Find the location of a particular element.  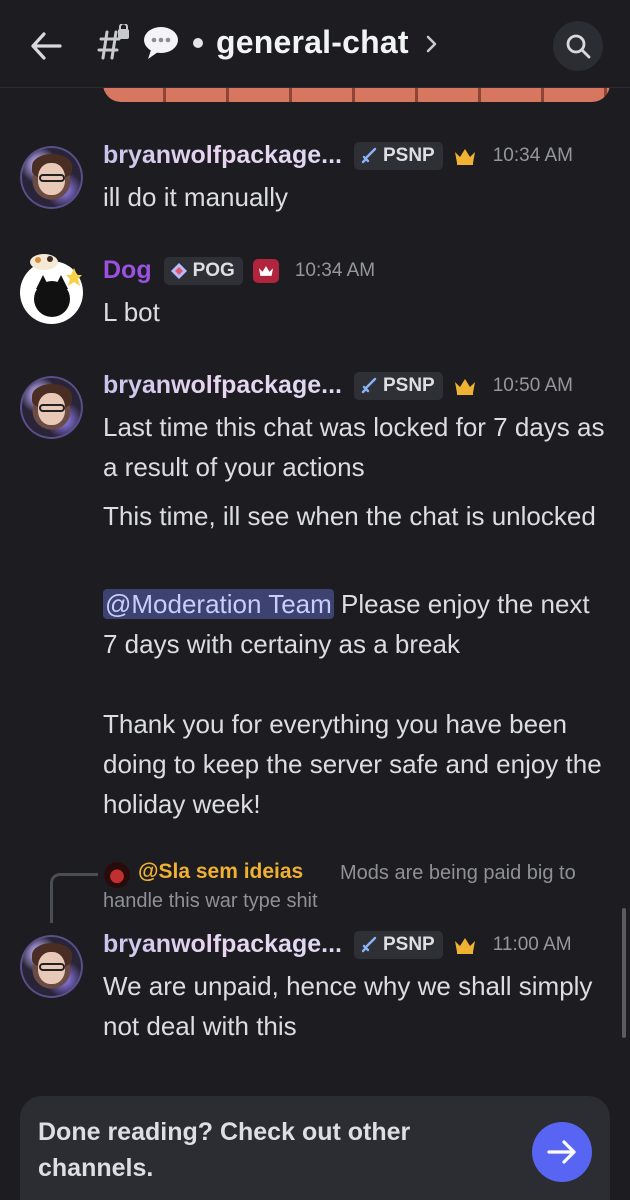

scrollbar is located at coordinates (624, 973).